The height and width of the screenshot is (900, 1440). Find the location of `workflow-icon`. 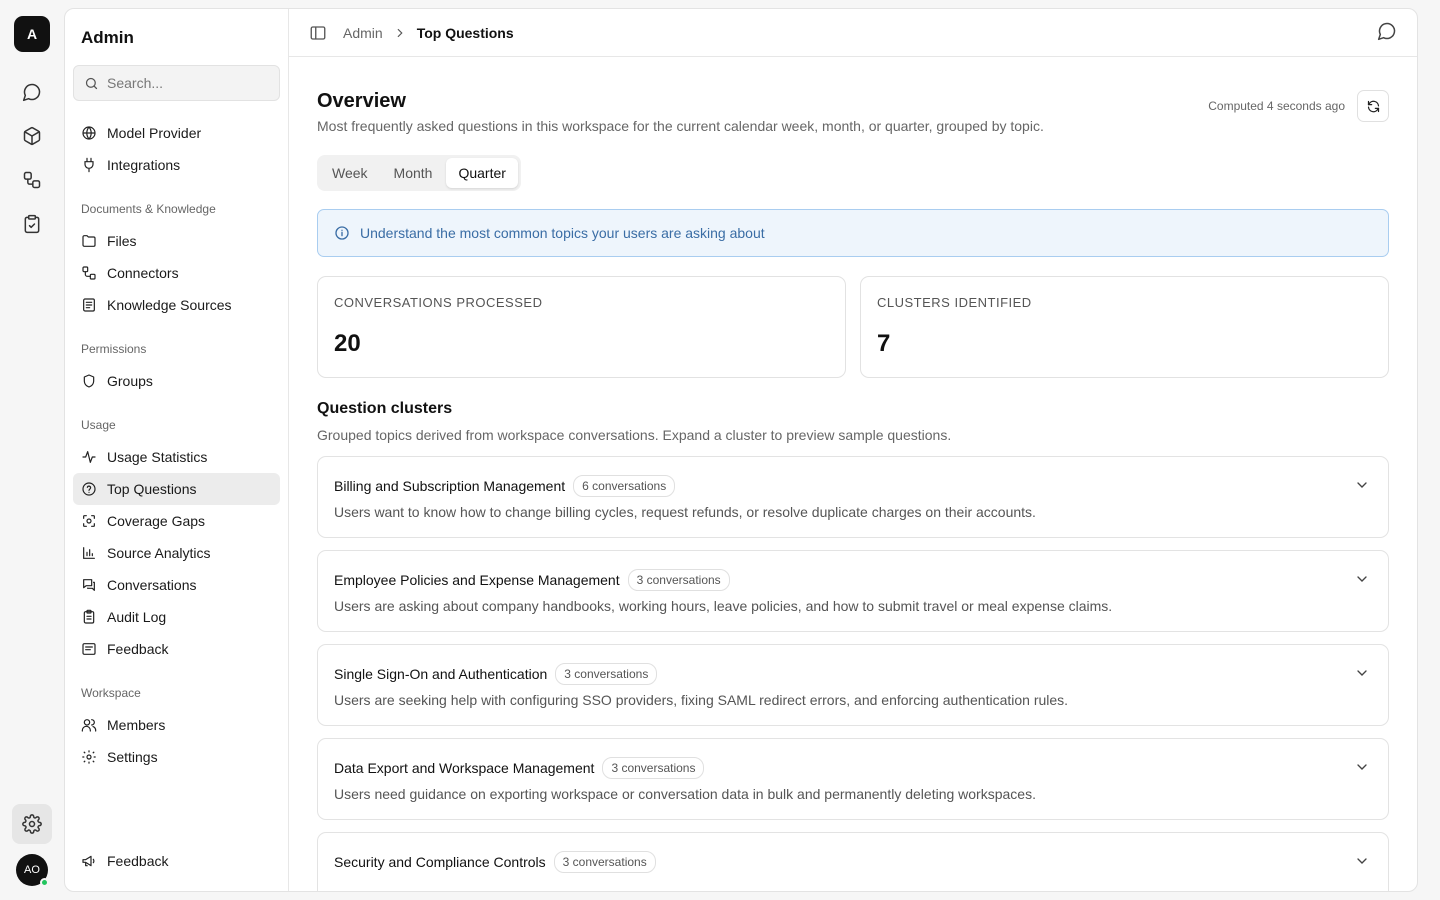

workflow-icon is located at coordinates (32, 180).